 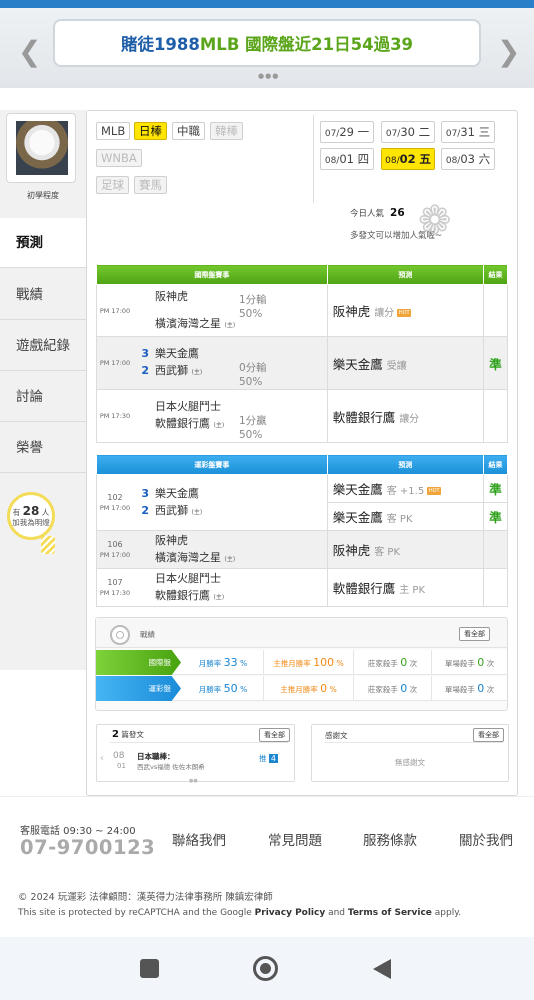 I want to click on hot-icon: HOT, so click(x=404, y=312).